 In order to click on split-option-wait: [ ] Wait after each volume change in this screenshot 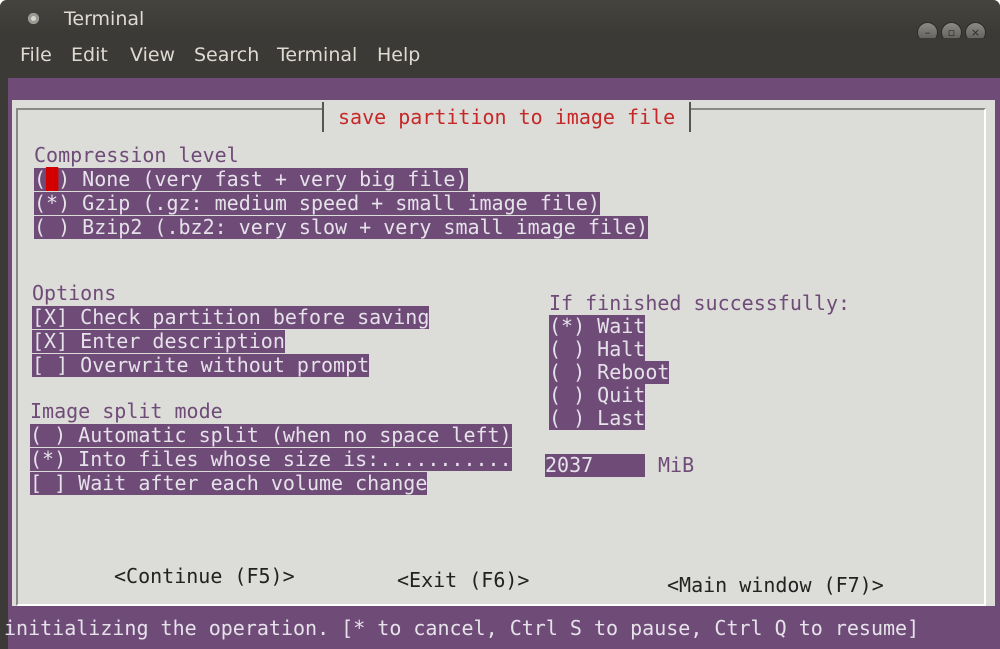, I will do `click(229, 483)`.